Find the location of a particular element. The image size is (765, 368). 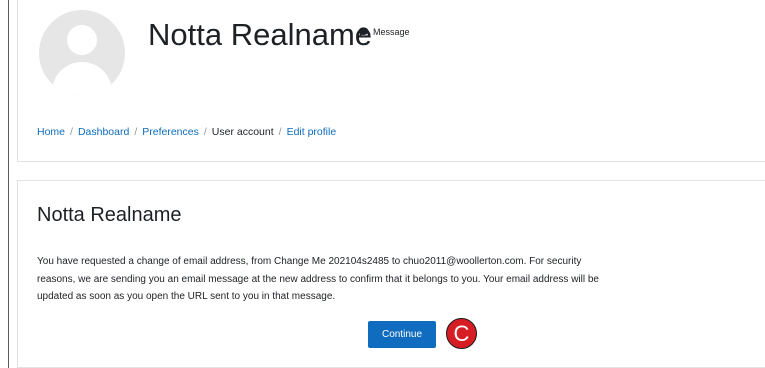

avatar-body-shape is located at coordinates (82, 79).